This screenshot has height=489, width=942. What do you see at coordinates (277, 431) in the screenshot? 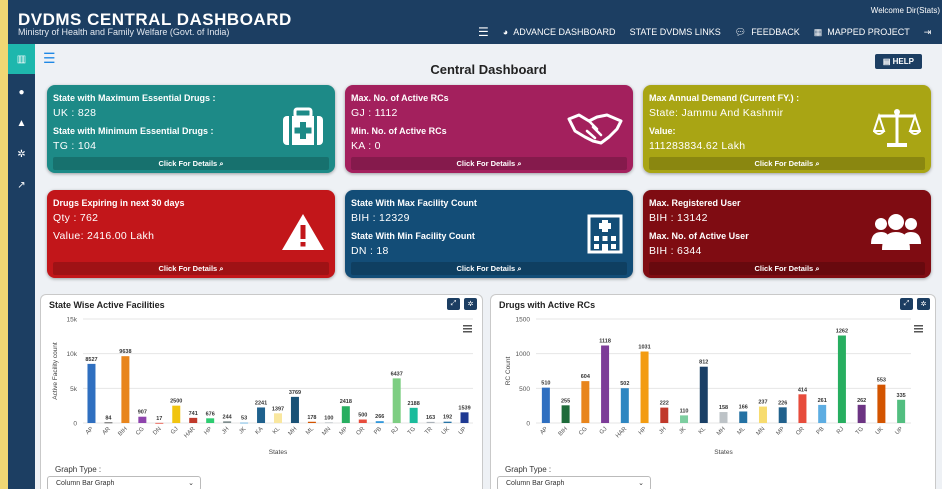
I see `x-tick-label: KL` at bounding box center [277, 431].